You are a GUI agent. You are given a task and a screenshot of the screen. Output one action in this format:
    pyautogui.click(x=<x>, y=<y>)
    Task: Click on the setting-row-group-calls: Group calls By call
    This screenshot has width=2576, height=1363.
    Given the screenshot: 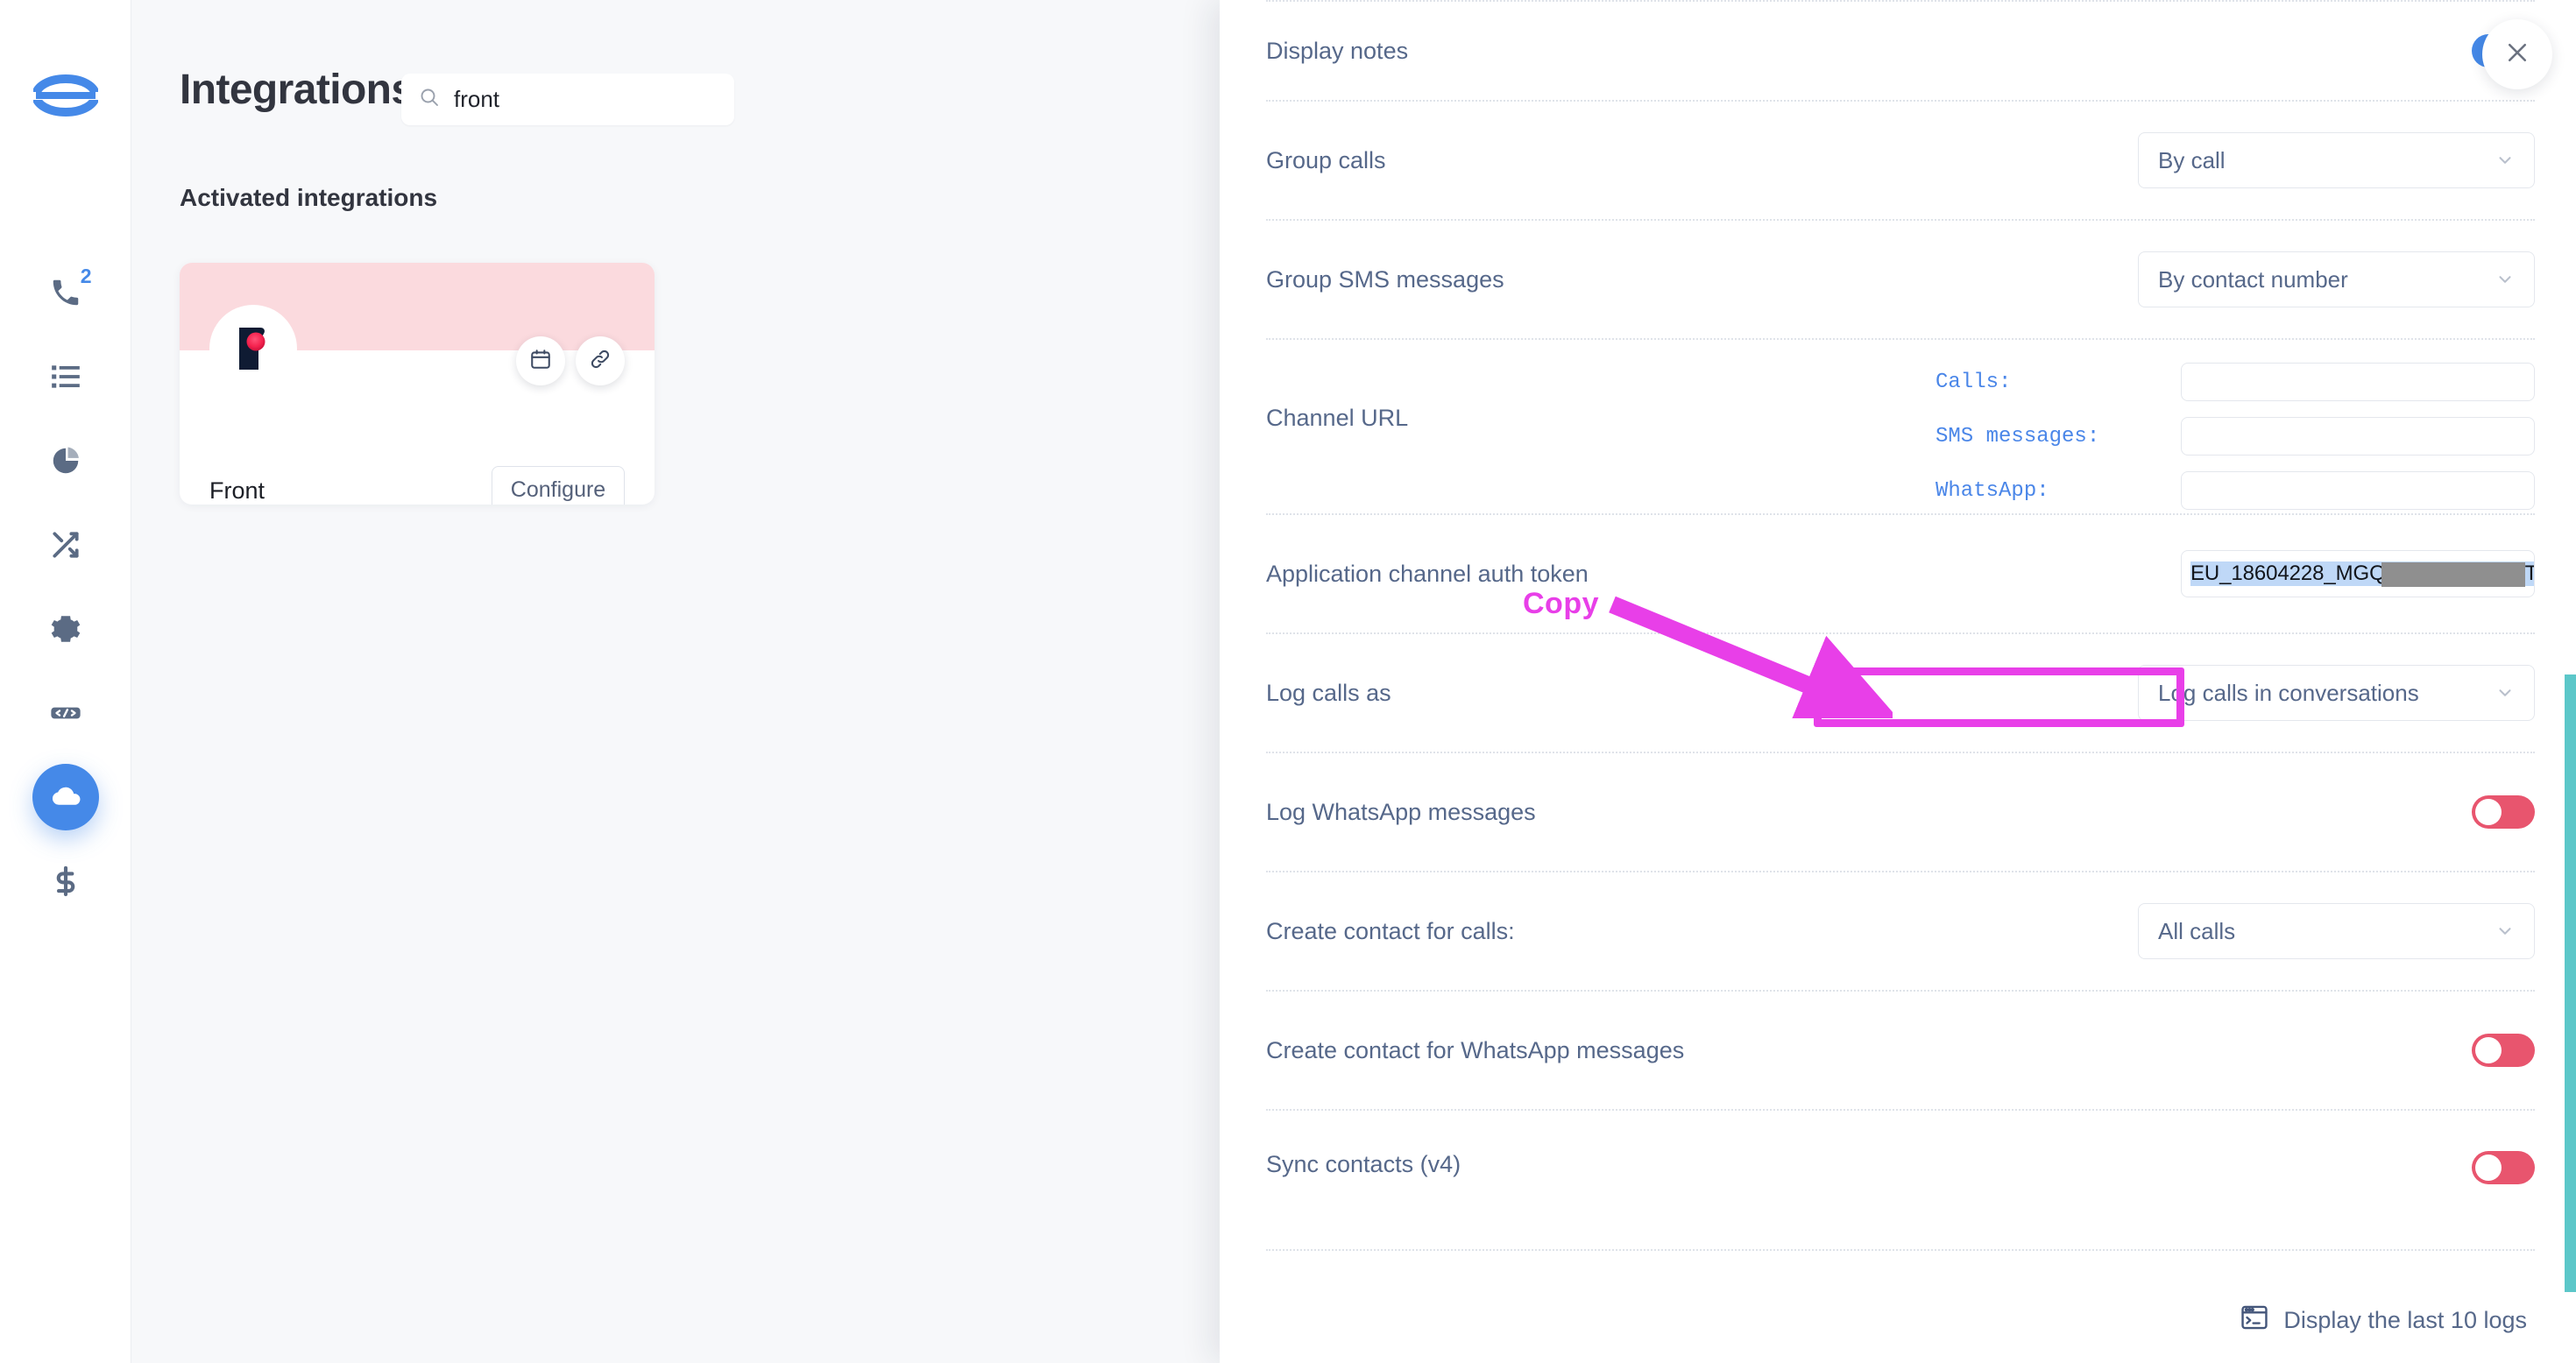 What is the action you would take?
    pyautogui.click(x=1900, y=162)
    